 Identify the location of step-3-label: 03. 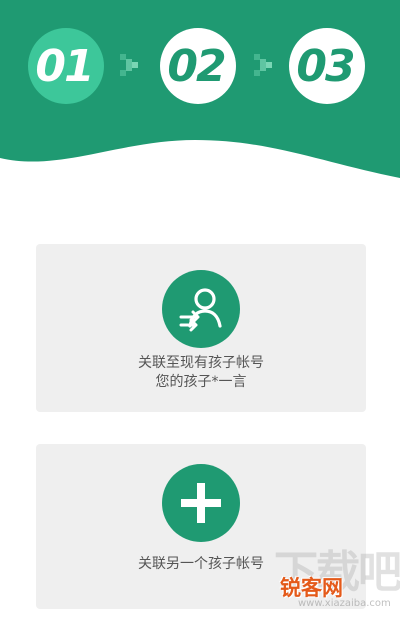
(325, 66).